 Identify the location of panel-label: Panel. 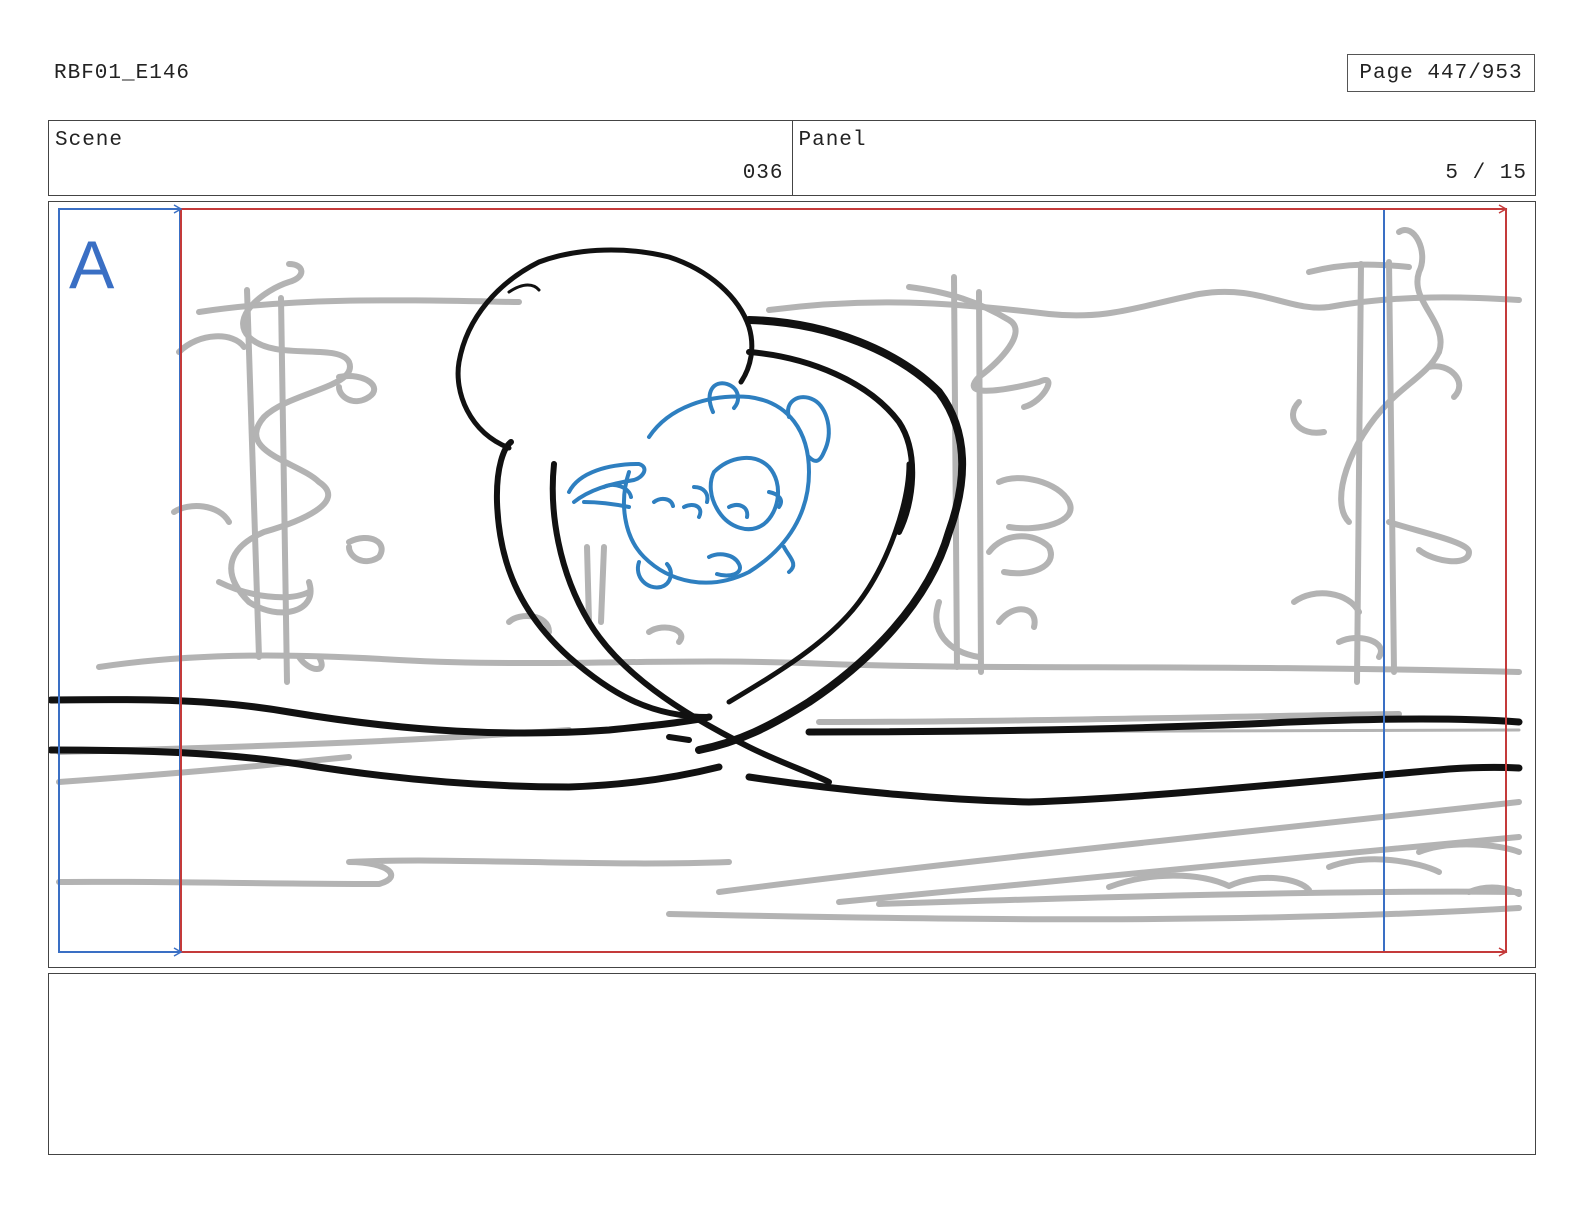
(832, 140).